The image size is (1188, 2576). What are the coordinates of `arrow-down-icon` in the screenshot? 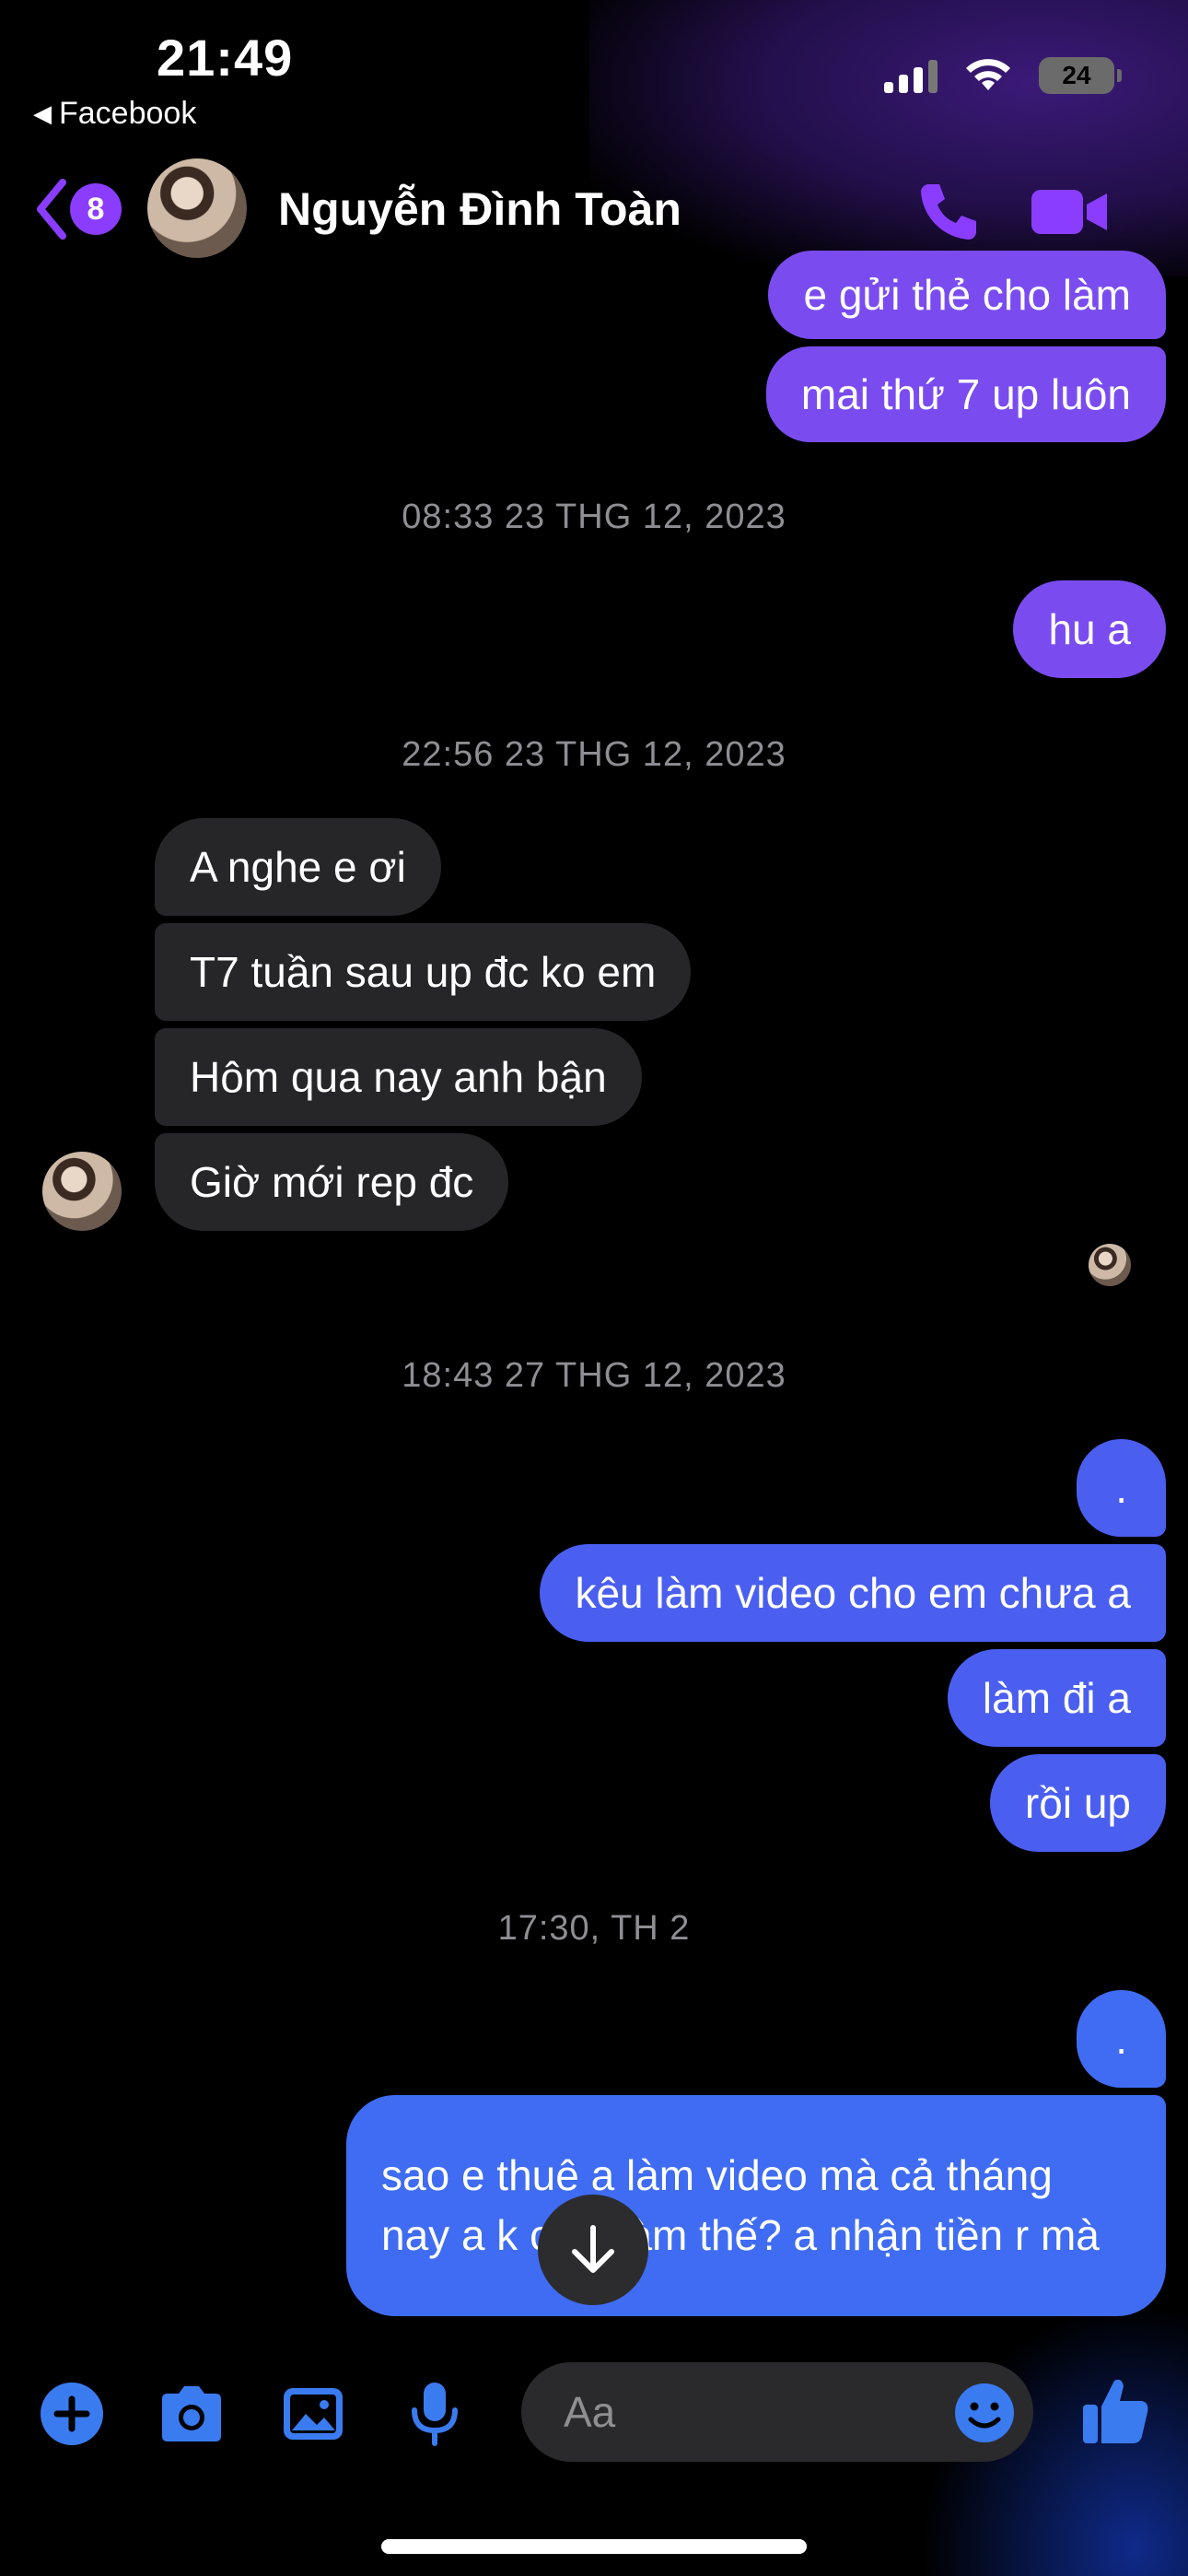 It's located at (593, 2249).